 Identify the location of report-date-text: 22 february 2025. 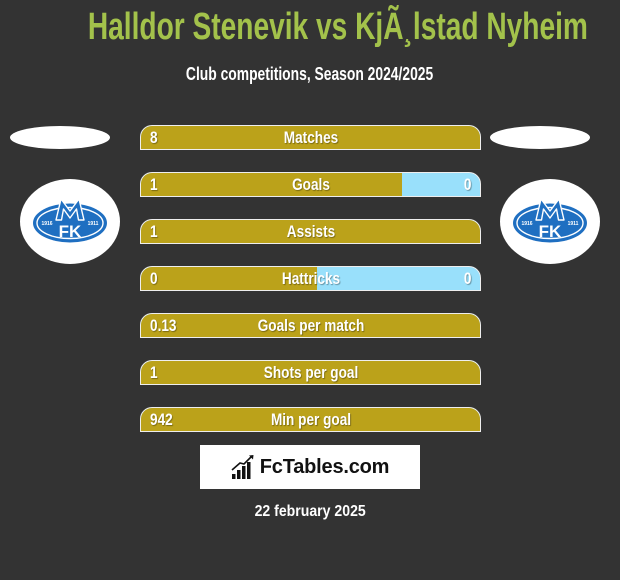
(310, 511).